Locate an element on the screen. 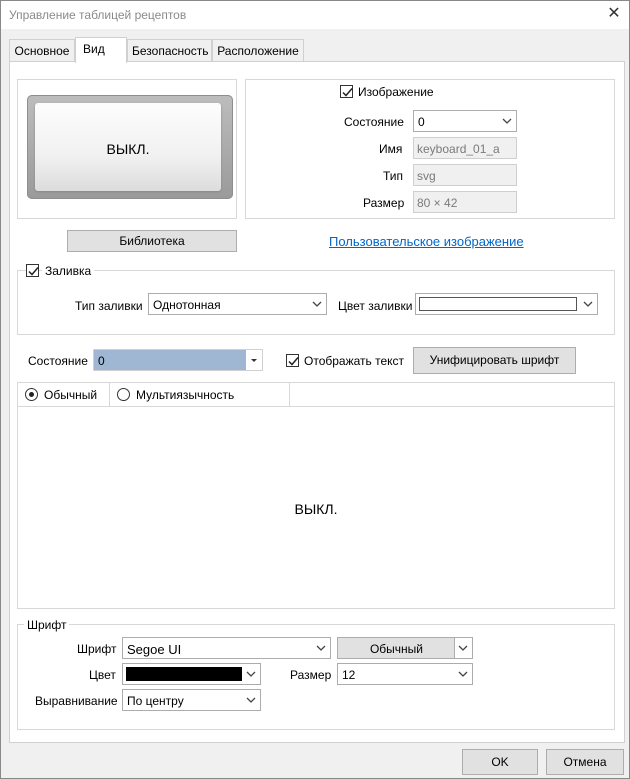 The width and height of the screenshot is (630, 779). tab-label: Основное is located at coordinates (42, 51).